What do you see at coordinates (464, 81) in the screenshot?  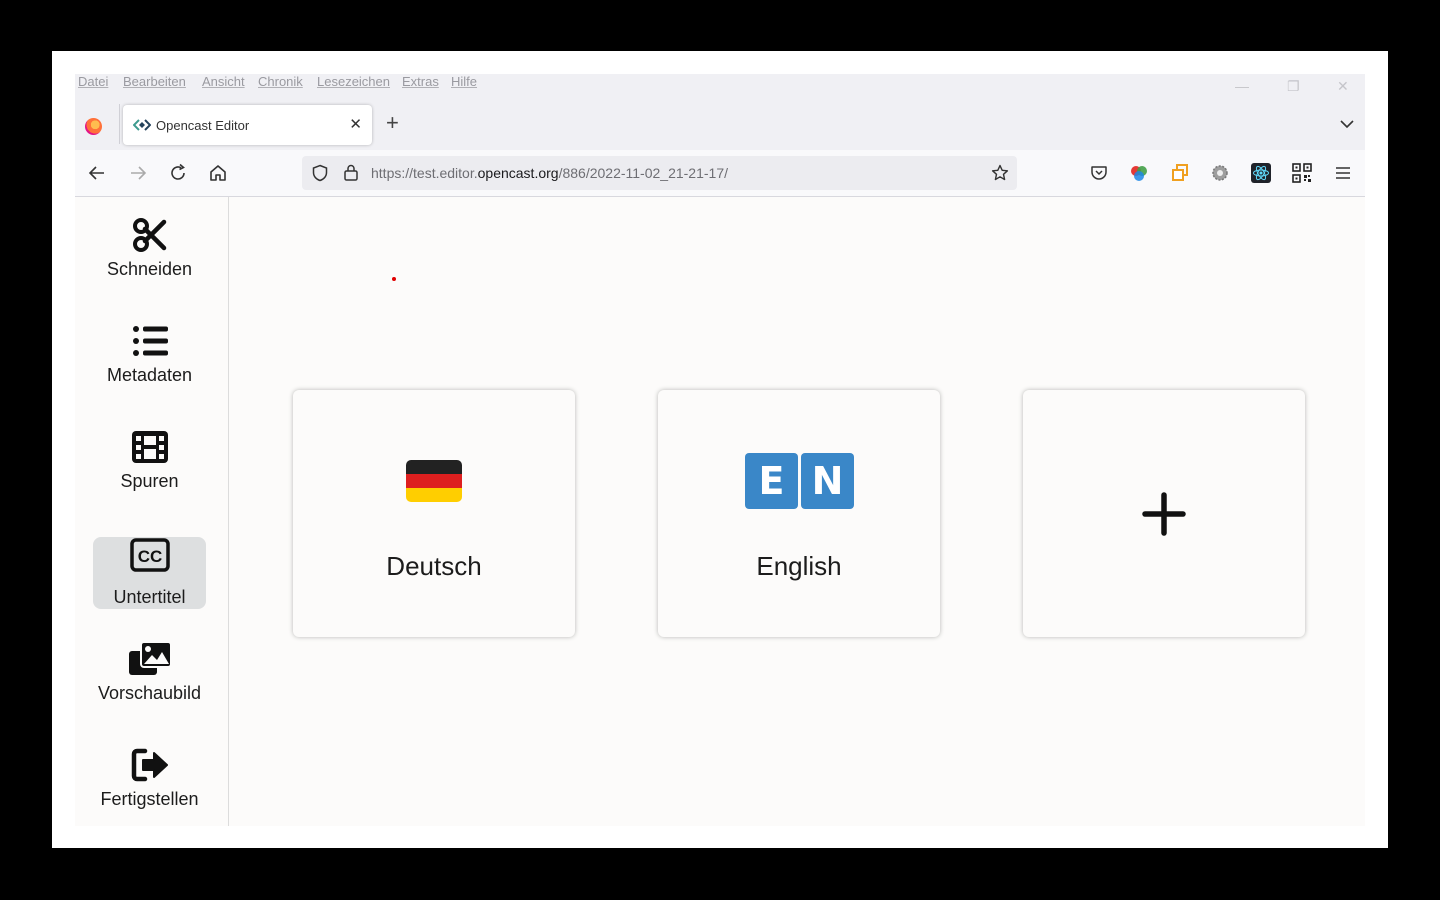 I see `menu-hilfe: Hilfe` at bounding box center [464, 81].